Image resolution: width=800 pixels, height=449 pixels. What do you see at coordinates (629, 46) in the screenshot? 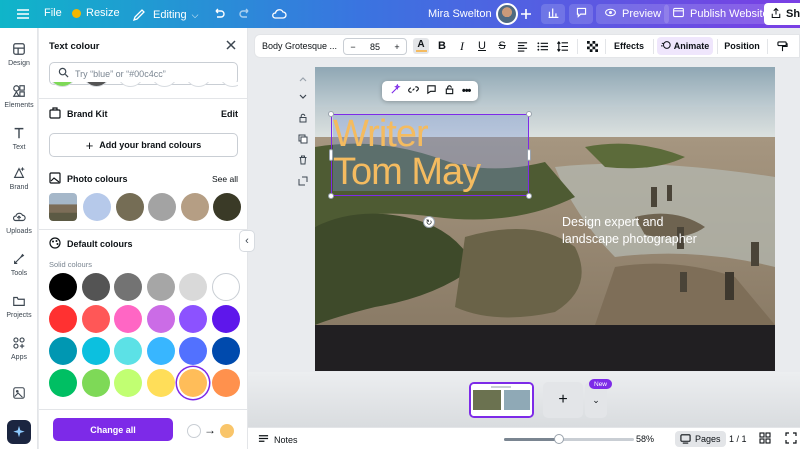
I see `effects-button: Effects` at bounding box center [629, 46].